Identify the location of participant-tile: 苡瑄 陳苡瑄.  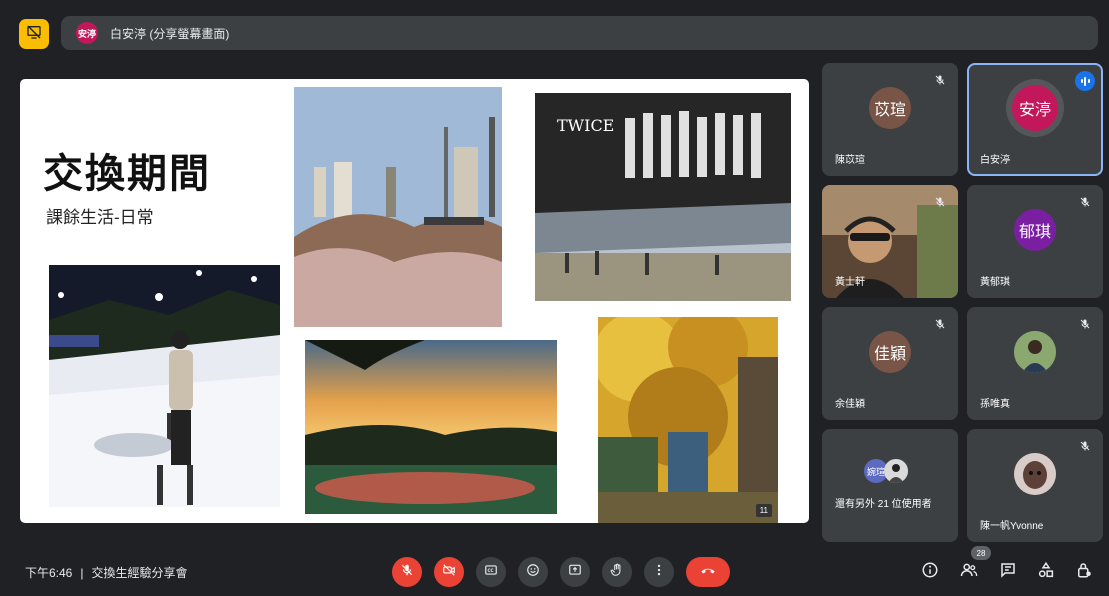
(890, 119).